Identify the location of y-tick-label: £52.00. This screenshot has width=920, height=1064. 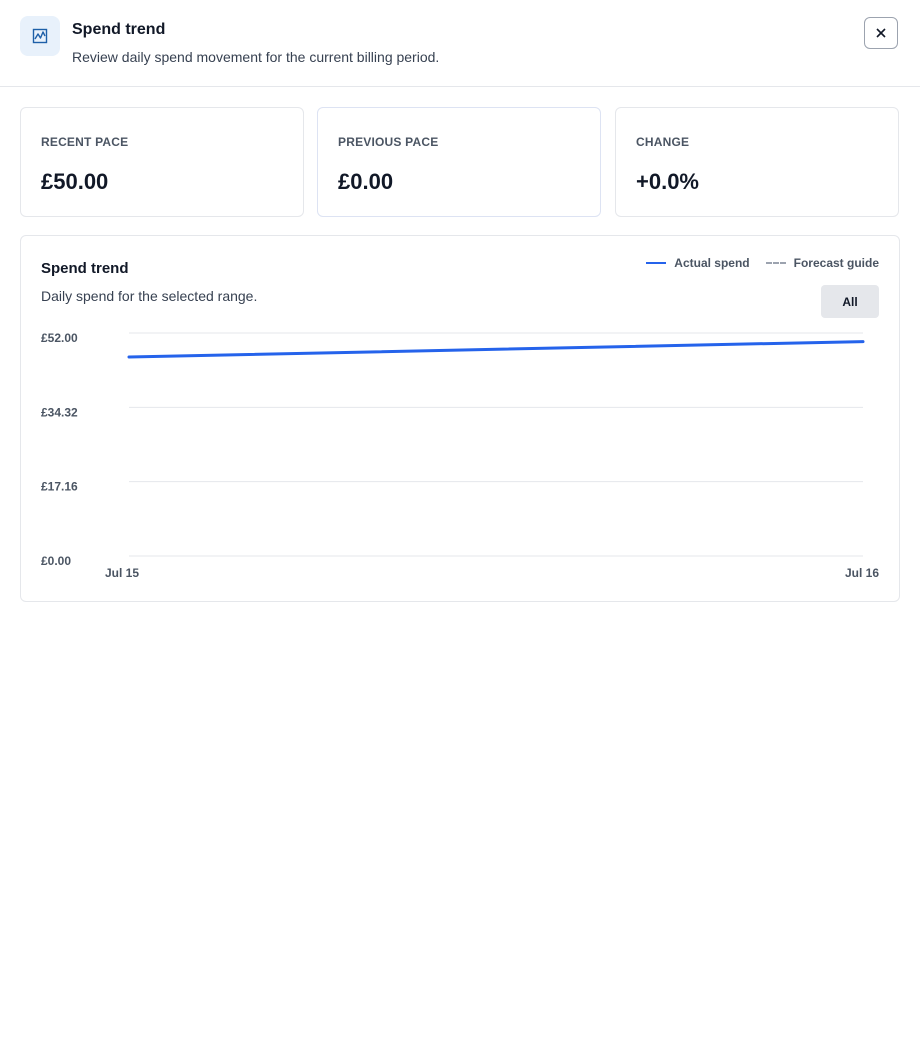
(59, 338).